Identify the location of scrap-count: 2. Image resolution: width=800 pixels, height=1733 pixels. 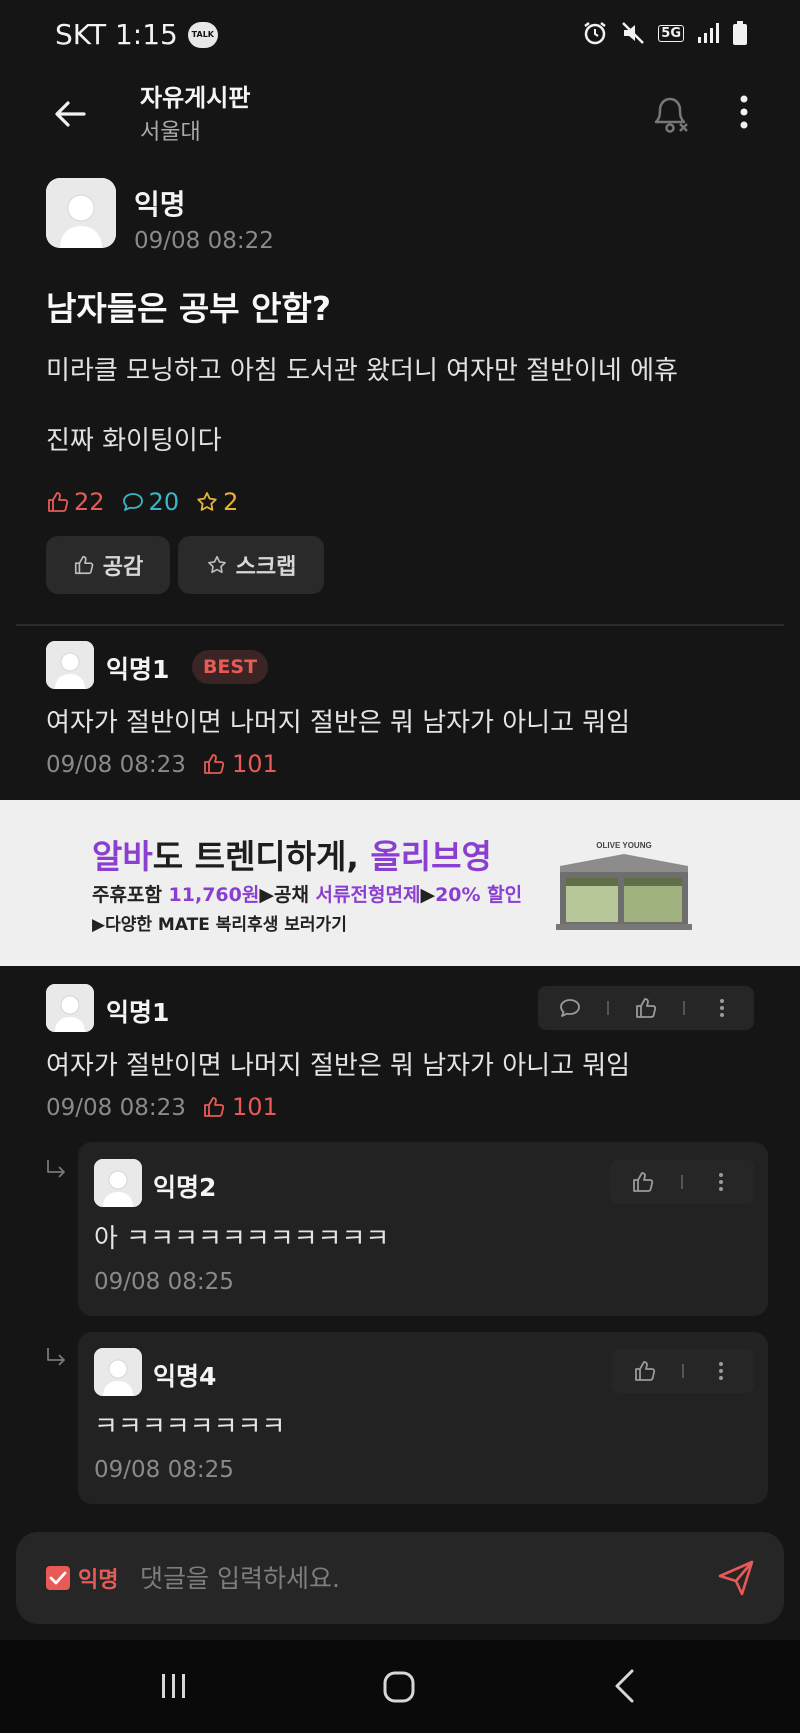
(216, 502).